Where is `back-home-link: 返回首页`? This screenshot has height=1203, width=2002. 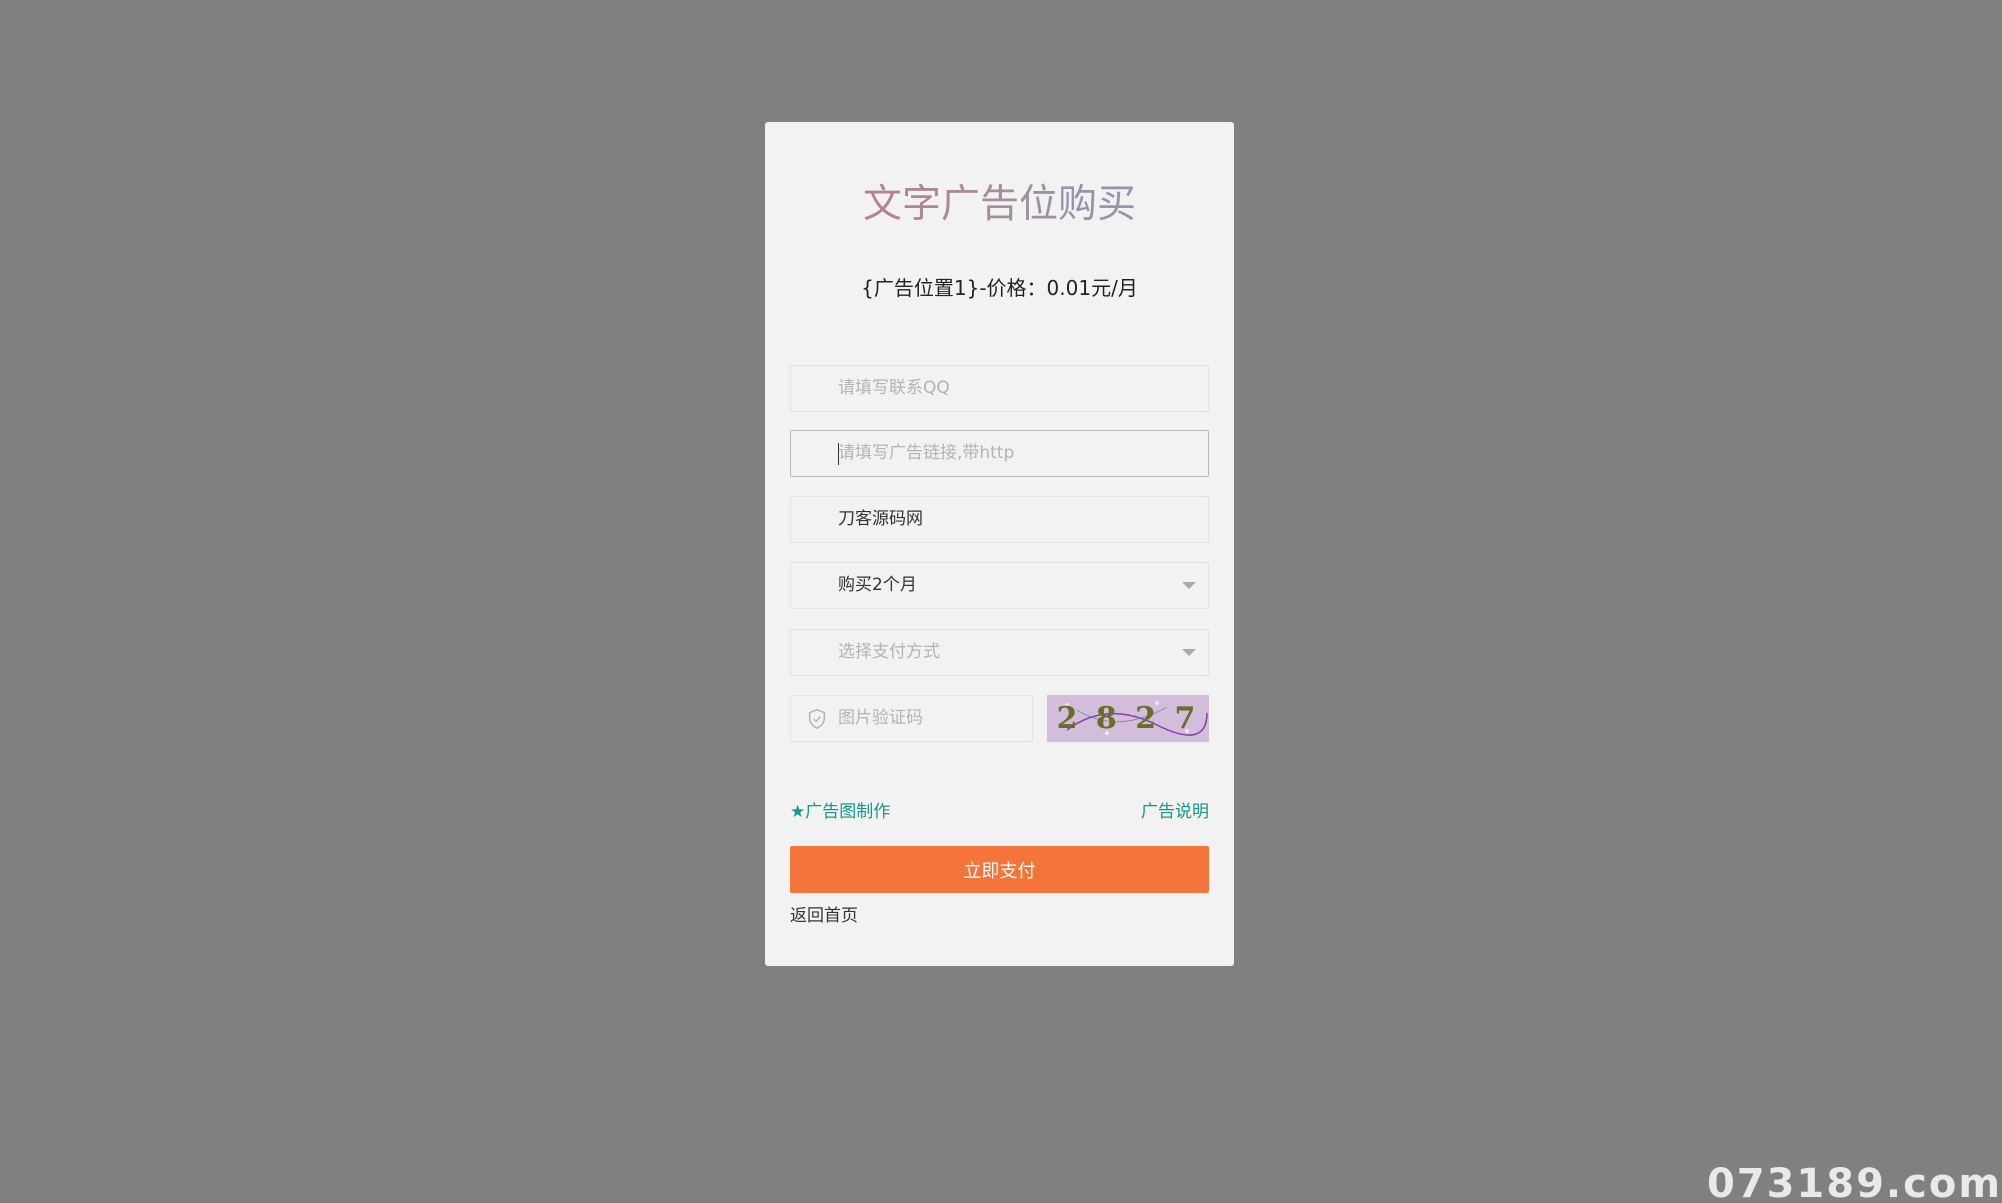
back-home-link: 返回首页 is located at coordinates (824, 916).